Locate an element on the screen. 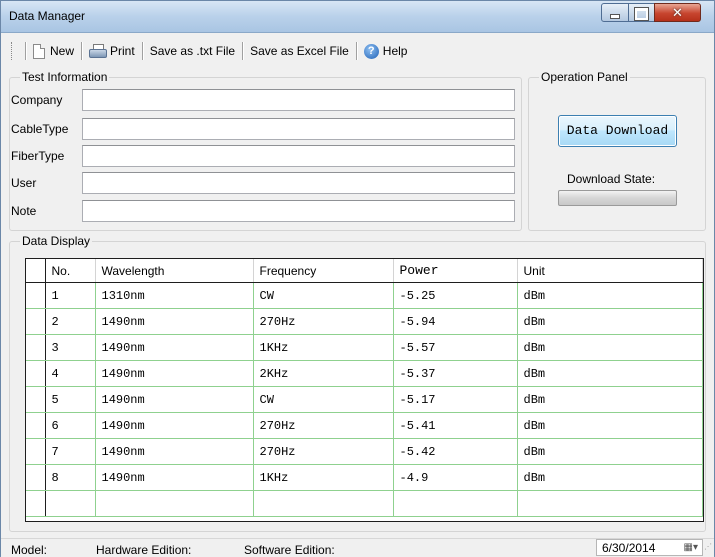 Image resolution: width=715 pixels, height=557 pixels. cell-unit is located at coordinates (610, 503).